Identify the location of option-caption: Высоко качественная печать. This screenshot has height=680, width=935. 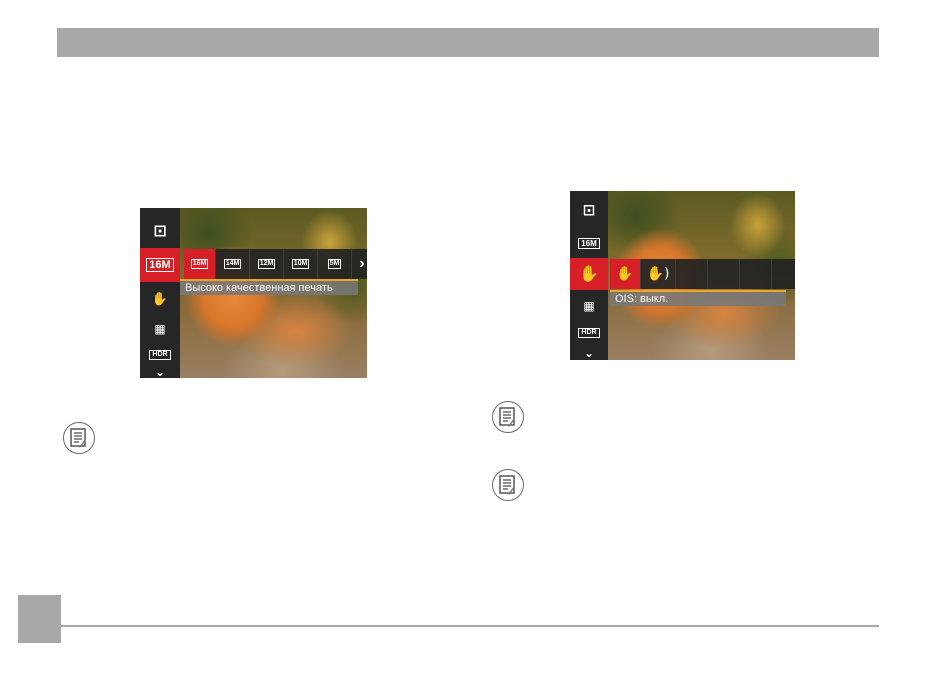
(269, 287).